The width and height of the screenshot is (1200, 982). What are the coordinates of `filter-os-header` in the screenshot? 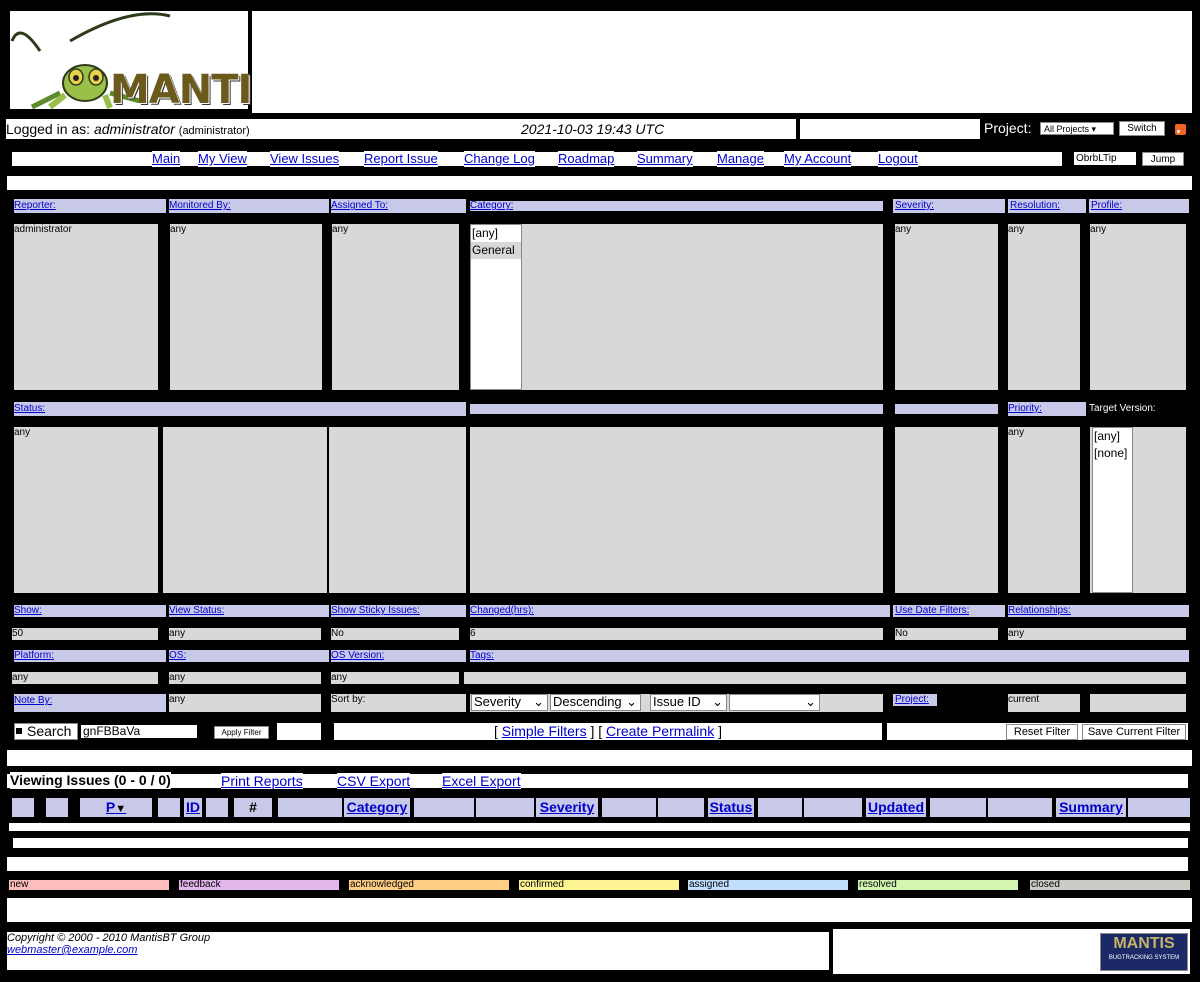 It's located at (249, 656).